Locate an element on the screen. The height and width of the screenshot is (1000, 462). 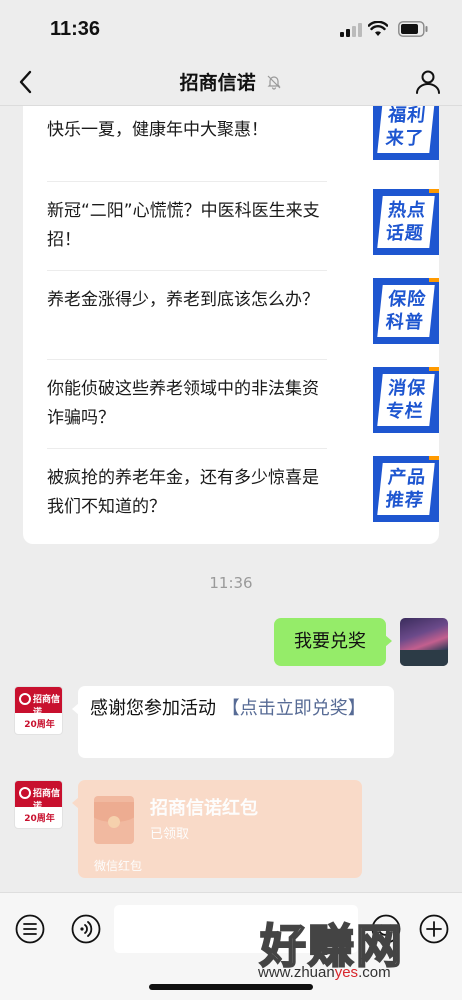
article-thumbnail: 福利 来了 is located at coordinates (406, 133).